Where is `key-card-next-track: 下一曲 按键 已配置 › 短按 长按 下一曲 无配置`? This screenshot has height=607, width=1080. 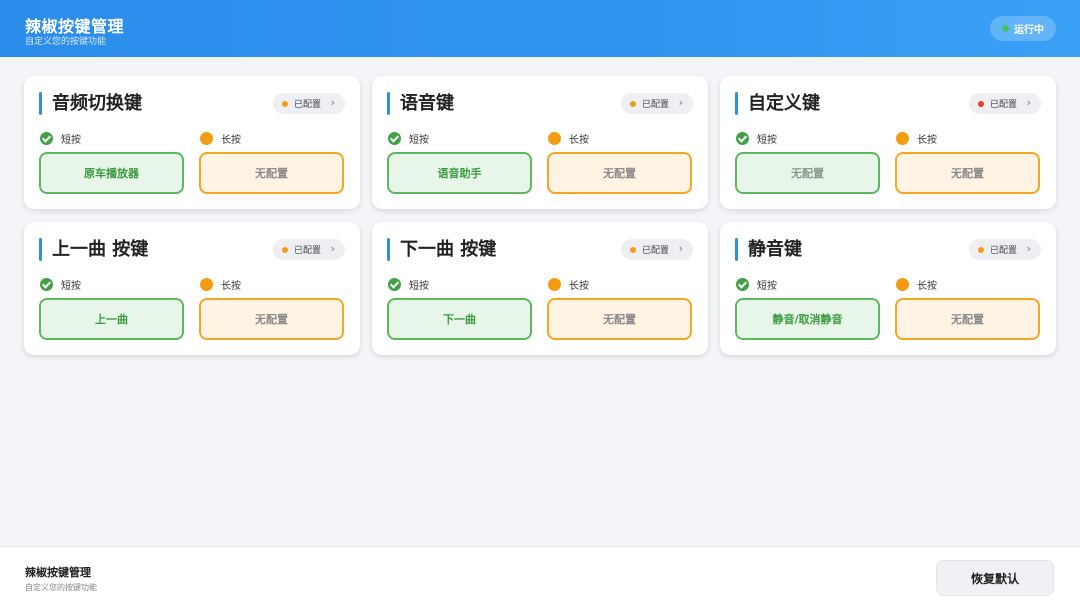 key-card-next-track: 下一曲 按键 已配置 › 短按 长按 下一曲 无配置 is located at coordinates (540, 288).